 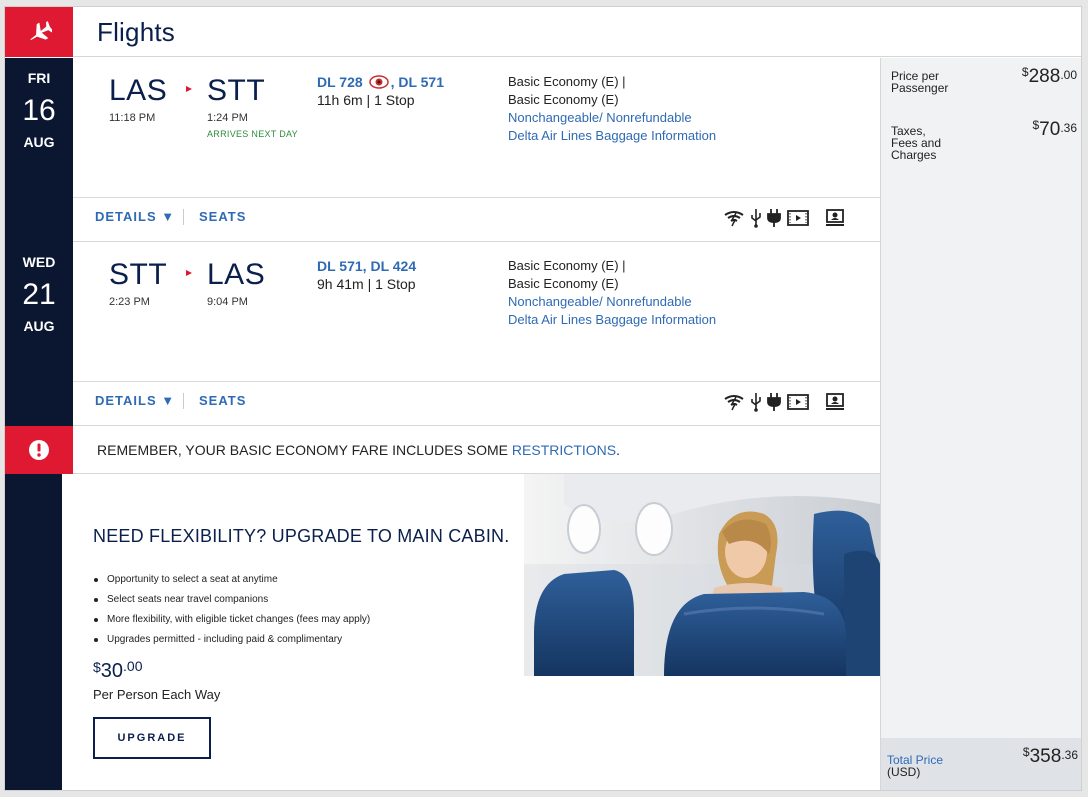 What do you see at coordinates (231, 584) in the screenshot?
I see `list-item: Opportunity to select a seat at anytime` at bounding box center [231, 584].